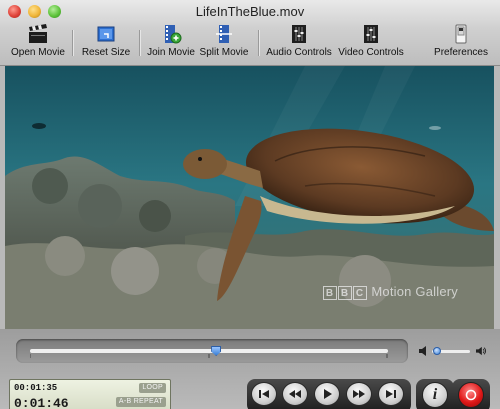 The width and height of the screenshot is (500, 409). I want to click on reset-size-button: Reset Size, so click(106, 43).